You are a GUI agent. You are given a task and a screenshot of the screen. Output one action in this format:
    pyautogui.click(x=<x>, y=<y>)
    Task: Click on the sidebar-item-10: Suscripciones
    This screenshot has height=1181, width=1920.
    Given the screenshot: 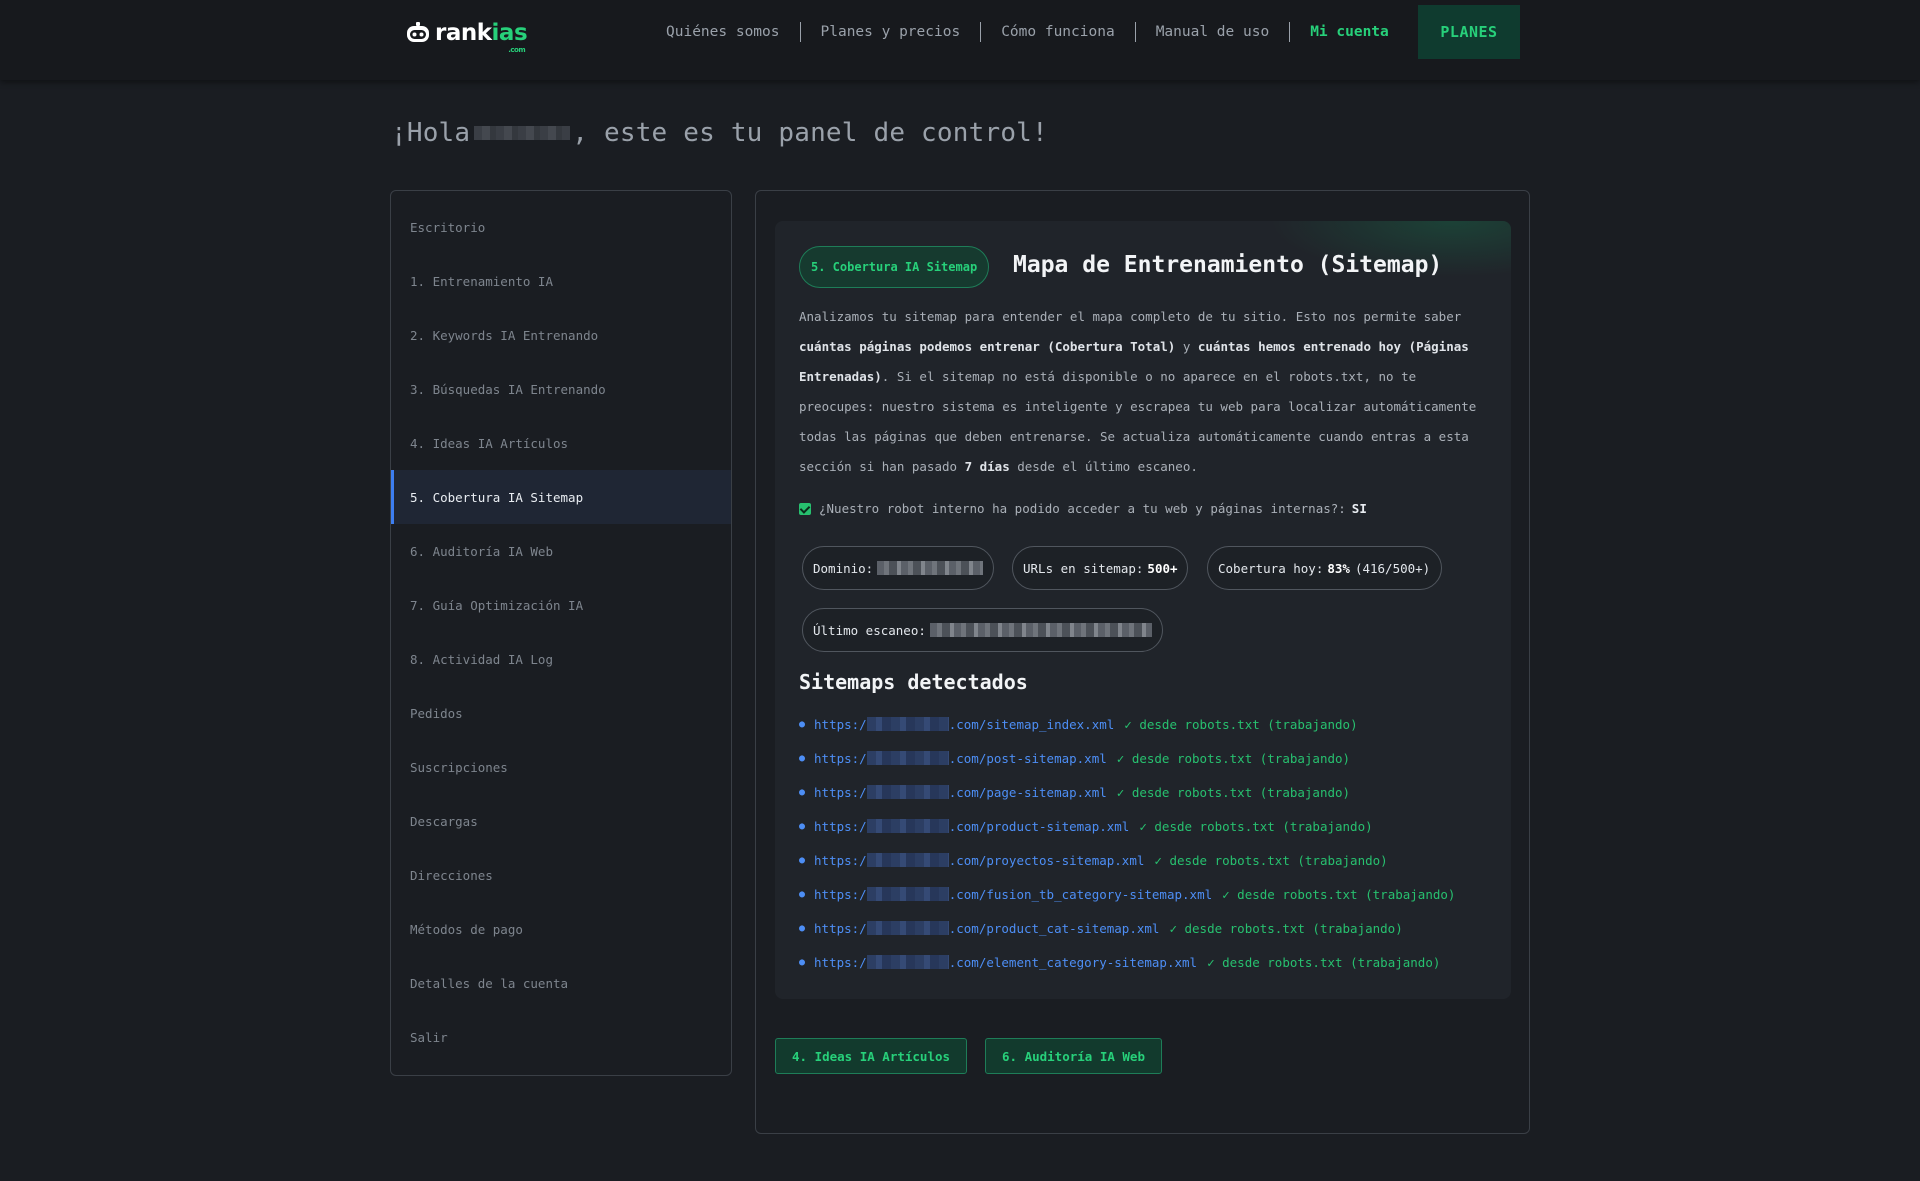 What is the action you would take?
    pyautogui.click(x=561, y=767)
    